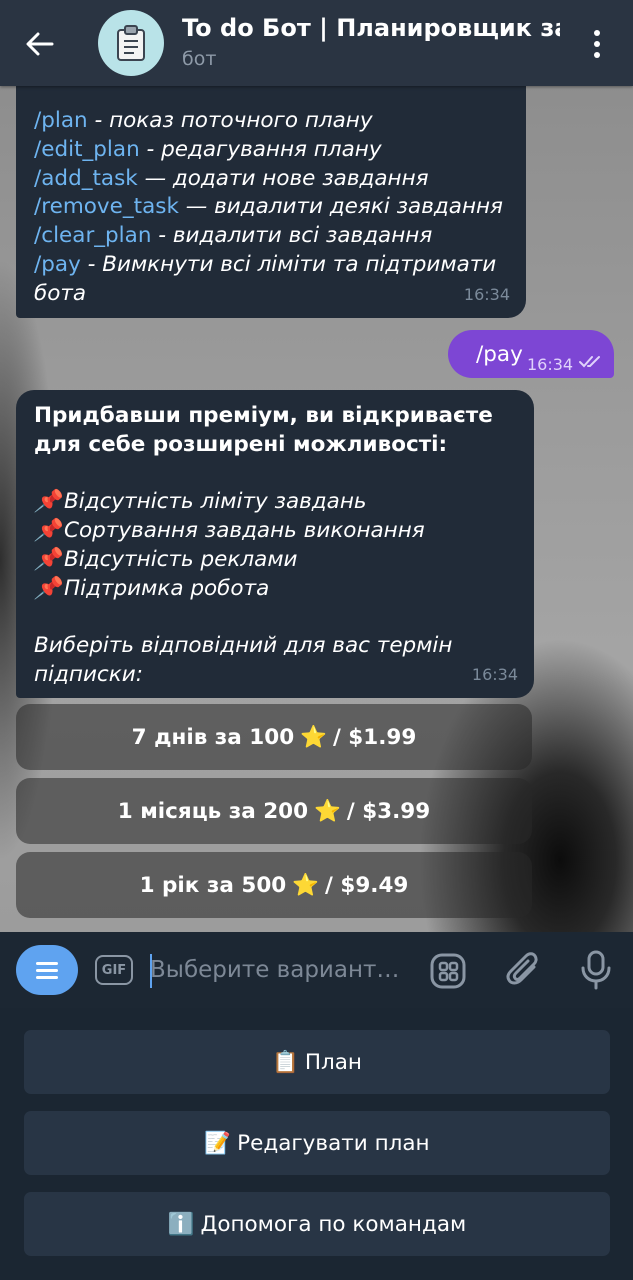 This screenshot has height=1280, width=633. I want to click on edit-plan-button: 📝 Редагувати план, so click(317, 1143).